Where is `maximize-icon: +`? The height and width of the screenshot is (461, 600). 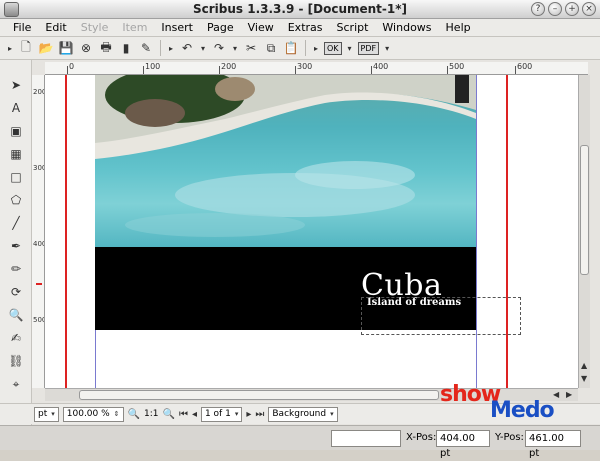
maximize-icon: + is located at coordinates (572, 9).